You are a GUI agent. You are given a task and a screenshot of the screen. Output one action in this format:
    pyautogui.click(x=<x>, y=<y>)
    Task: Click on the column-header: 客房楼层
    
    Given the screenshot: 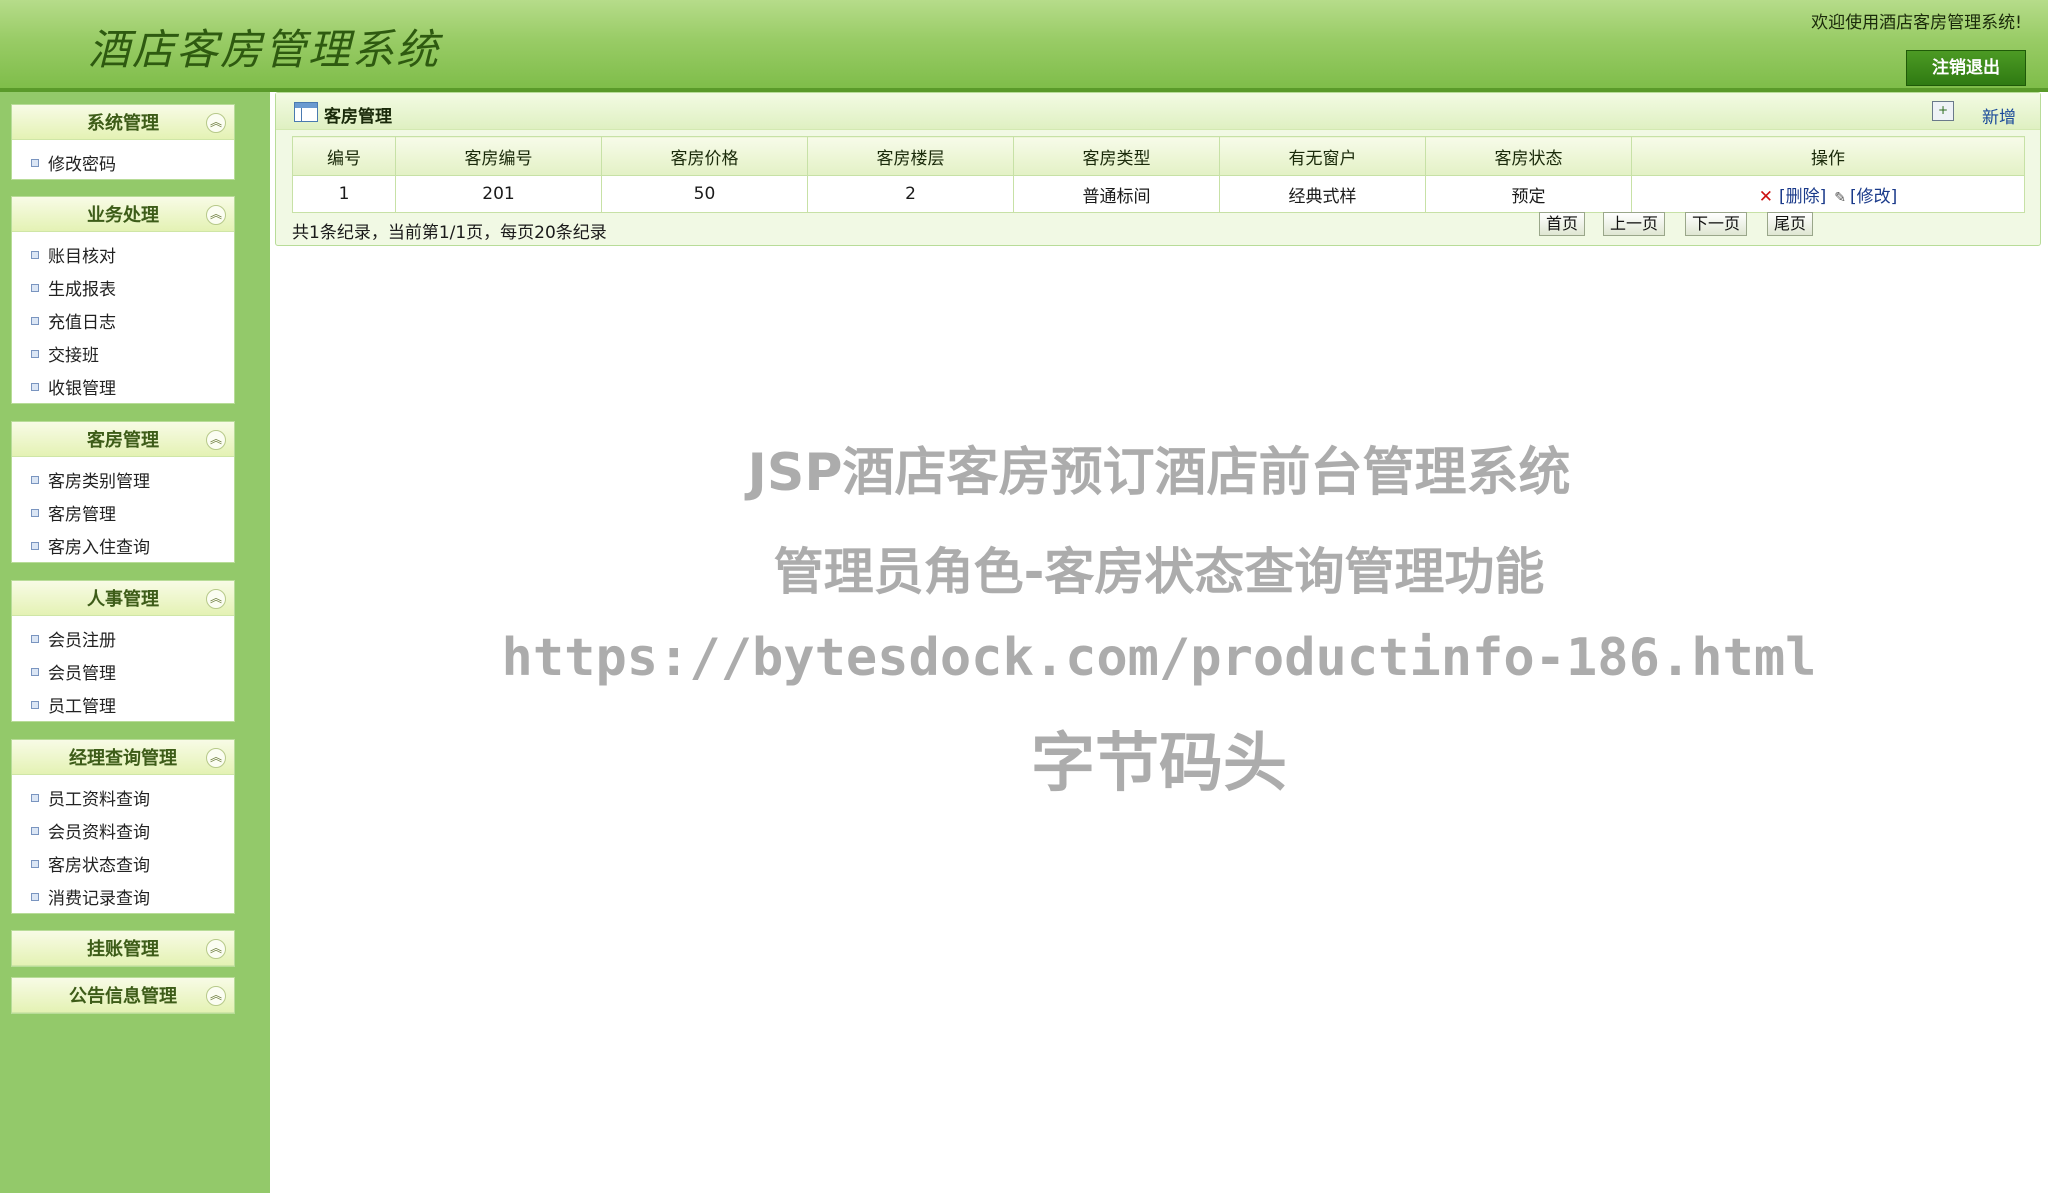 What is the action you would take?
    pyautogui.click(x=910, y=156)
    